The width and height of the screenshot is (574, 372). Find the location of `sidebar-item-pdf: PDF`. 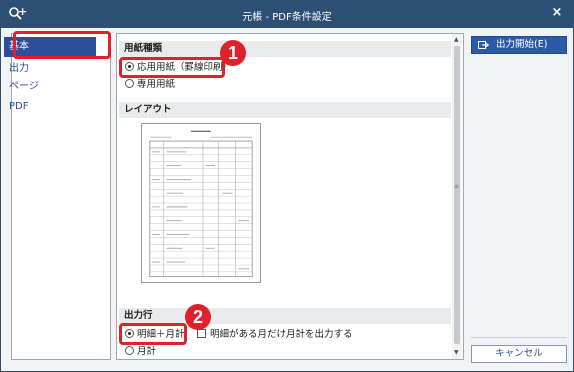

sidebar-item-pdf: PDF is located at coordinates (50, 107).